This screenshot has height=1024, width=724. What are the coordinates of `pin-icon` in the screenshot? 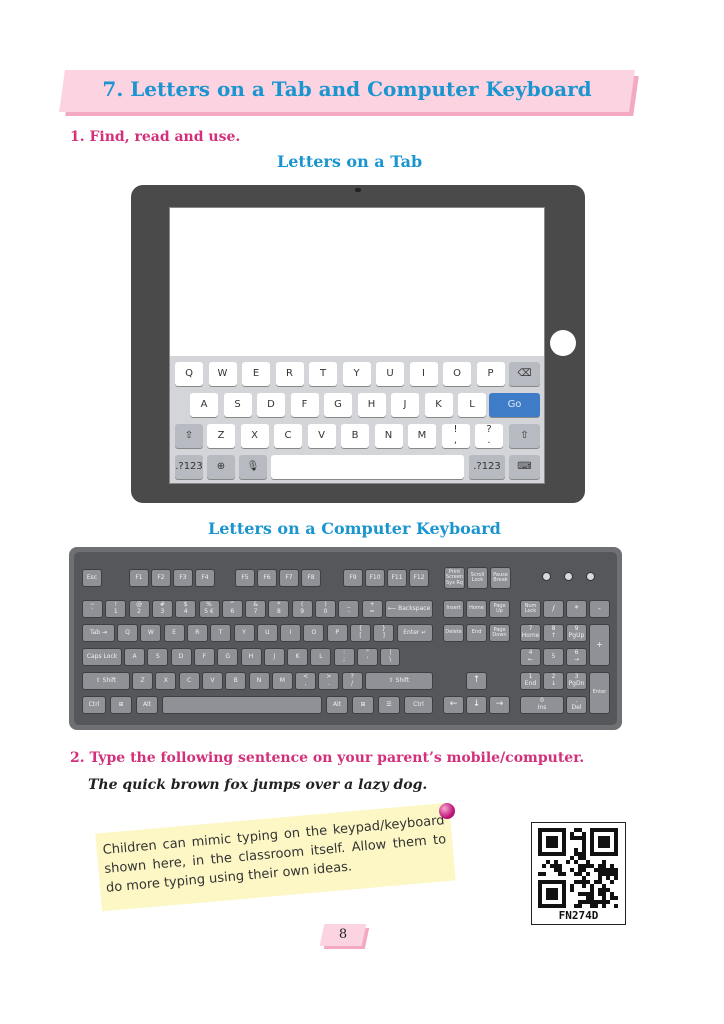 It's located at (447, 811).